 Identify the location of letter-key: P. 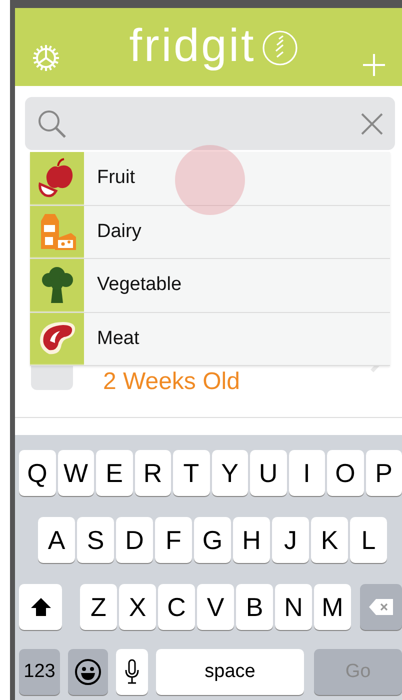
(384, 473).